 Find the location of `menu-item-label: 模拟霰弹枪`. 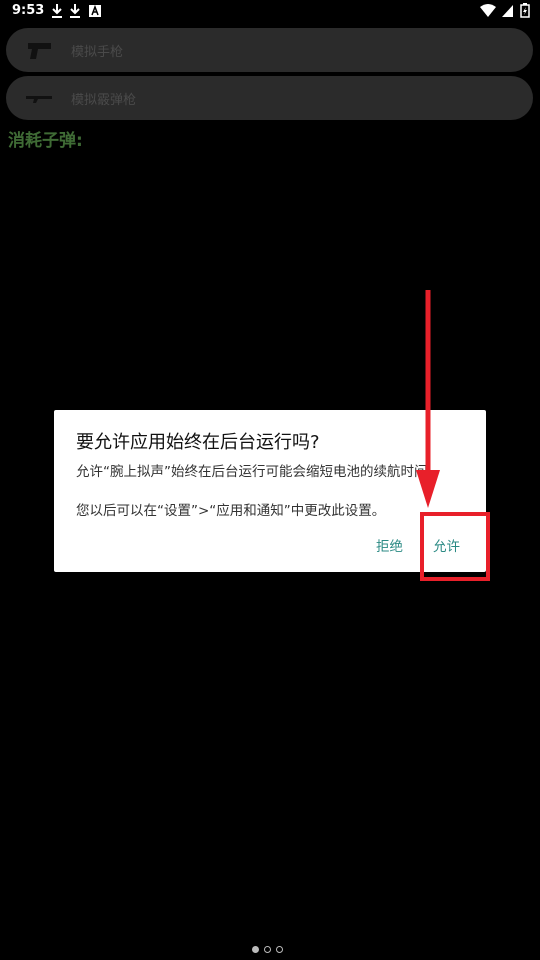

menu-item-label: 模拟霰弹枪 is located at coordinates (104, 100).